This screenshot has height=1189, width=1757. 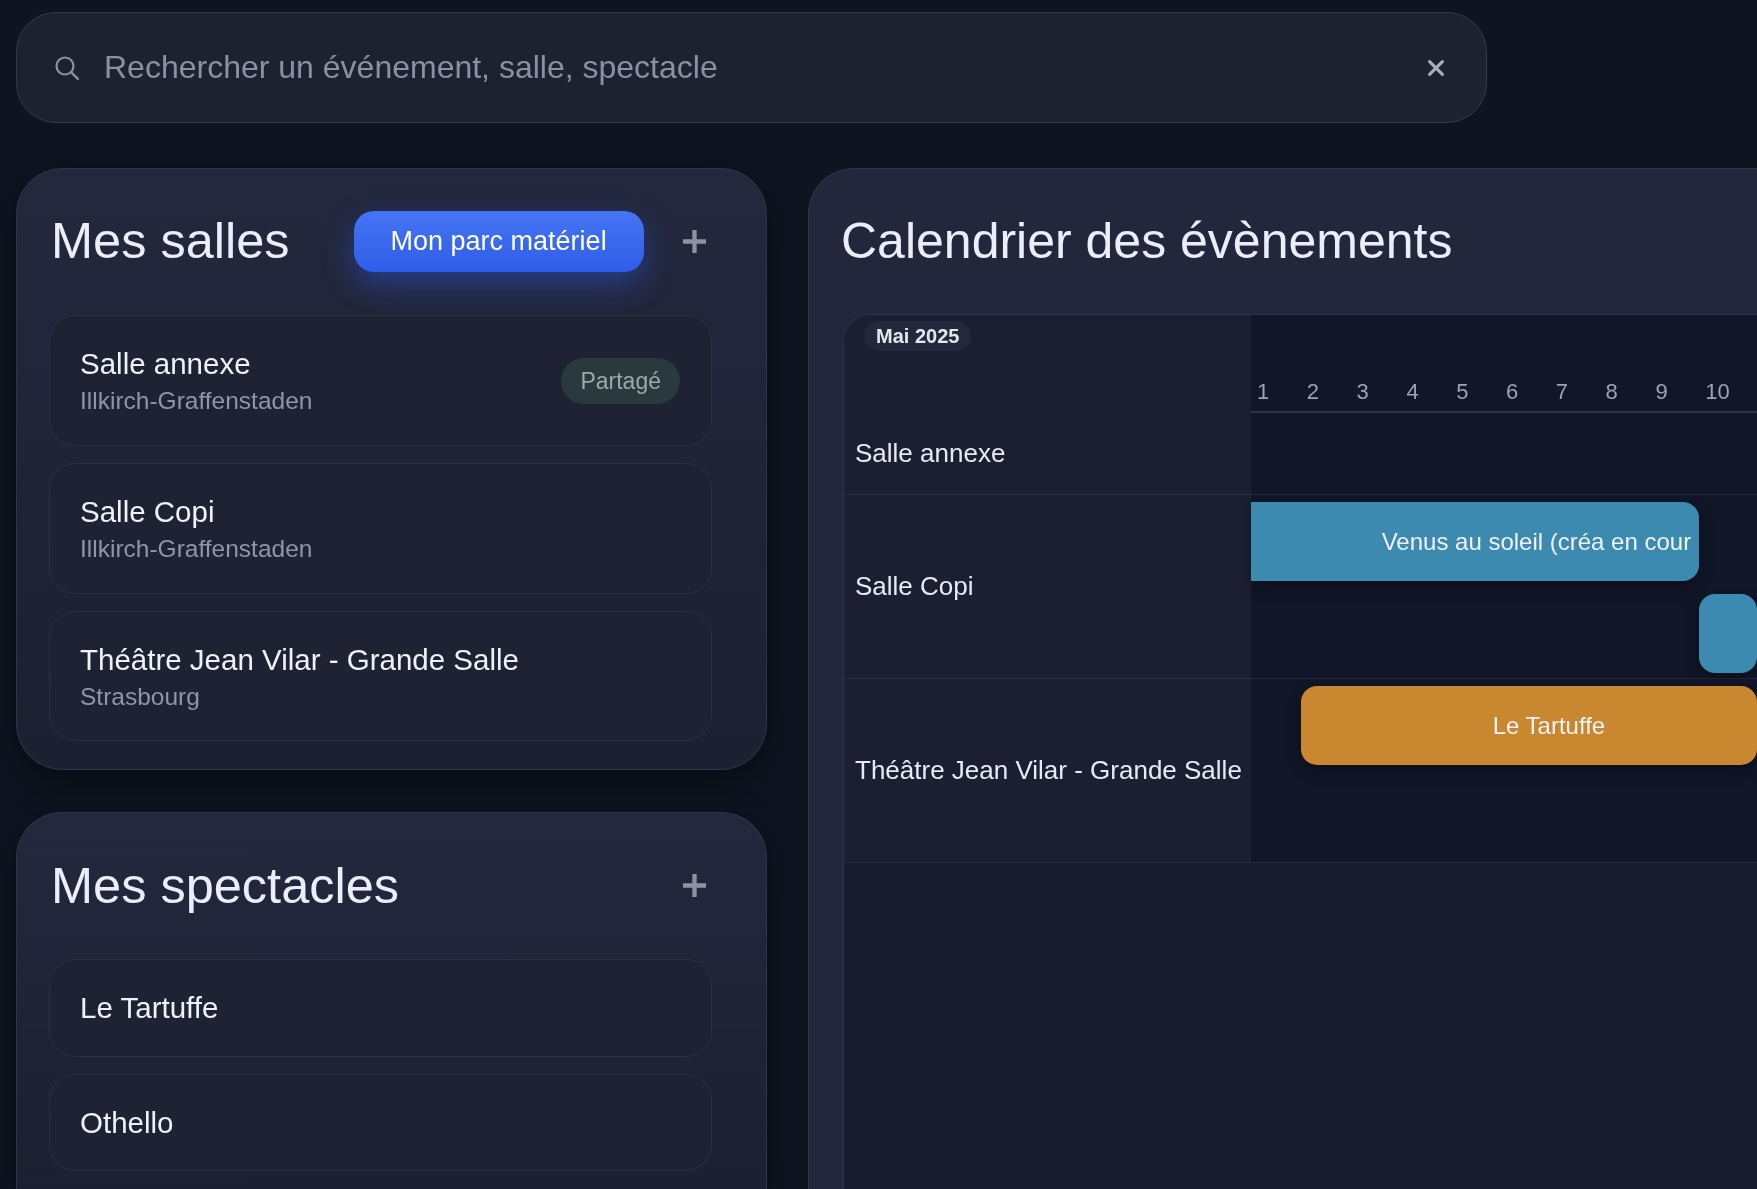 I want to click on room-card: Salle Copi Illkirch-Graffenstaden, so click(x=380, y=528).